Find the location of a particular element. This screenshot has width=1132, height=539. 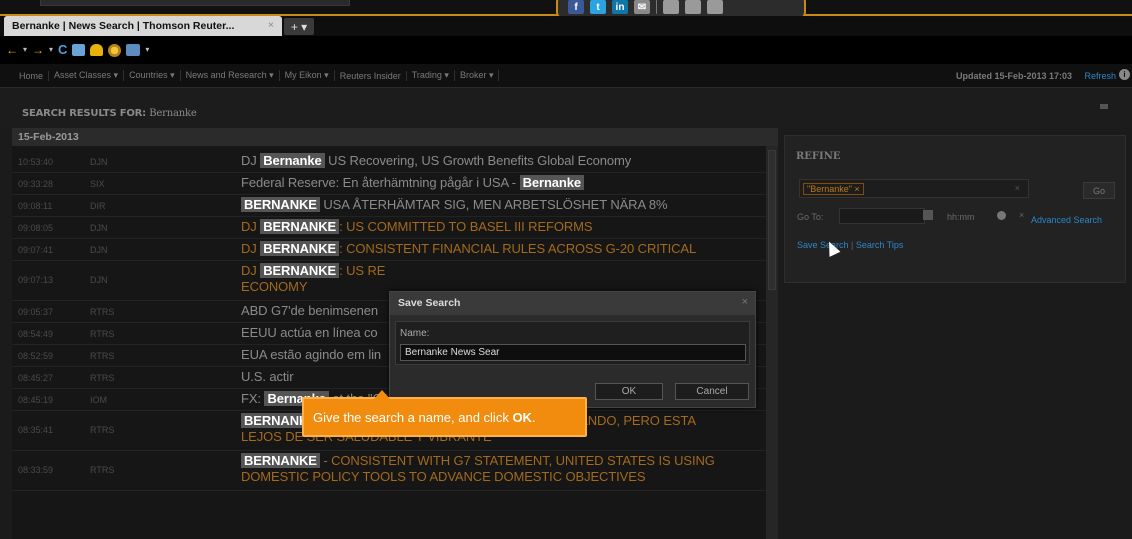

result-headline: U.S. actir is located at coordinates (267, 377).